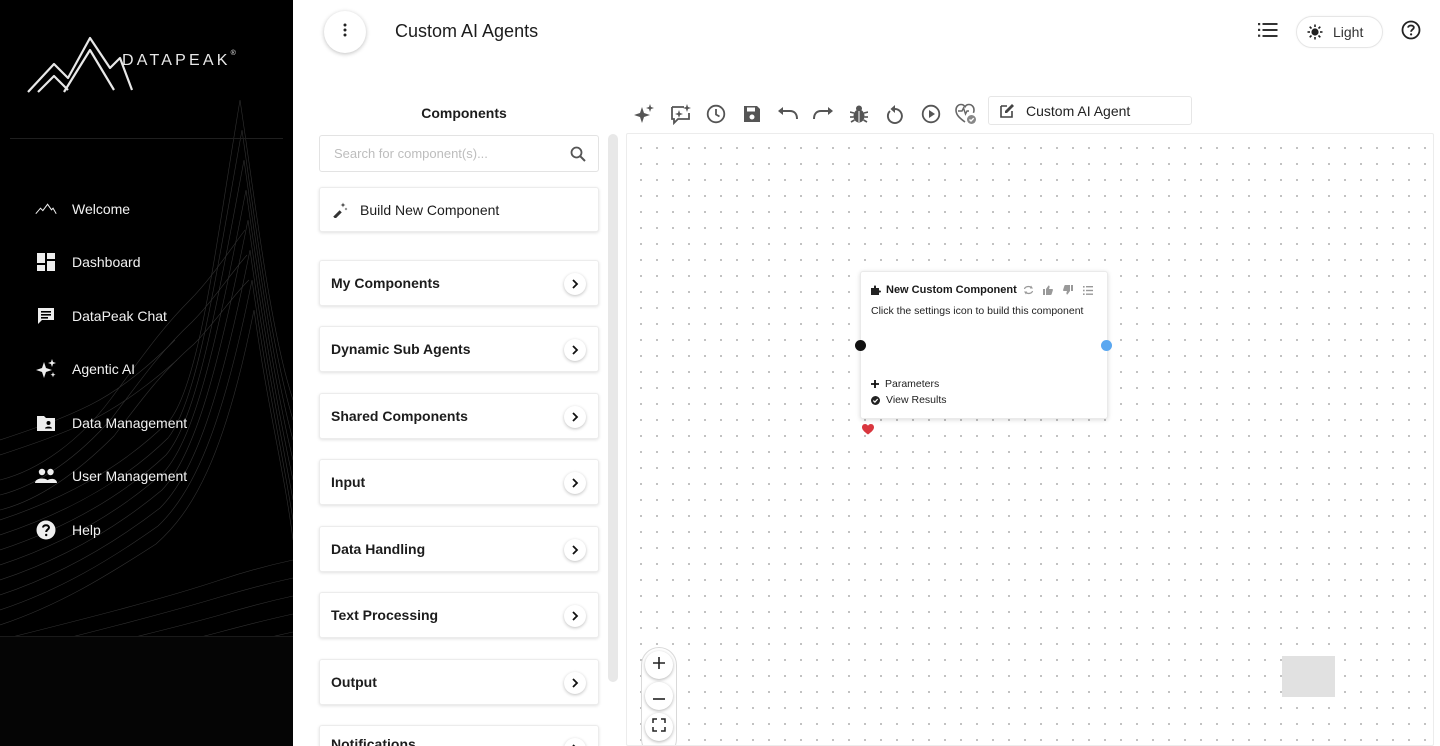 The image size is (1440, 746). I want to click on fit-screen-icon, so click(659, 727).